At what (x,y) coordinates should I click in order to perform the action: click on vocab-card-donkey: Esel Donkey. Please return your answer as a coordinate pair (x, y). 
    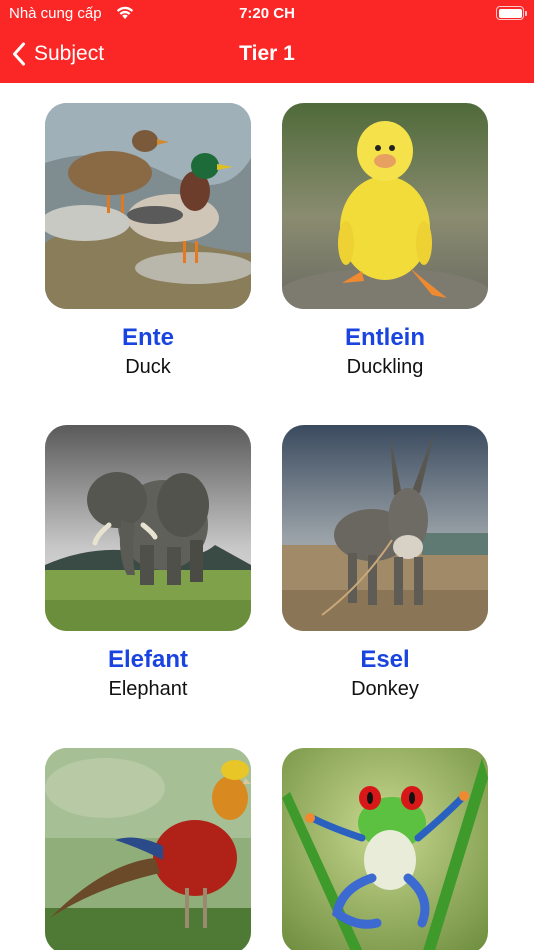
    Looking at the image, I should click on (385, 563).